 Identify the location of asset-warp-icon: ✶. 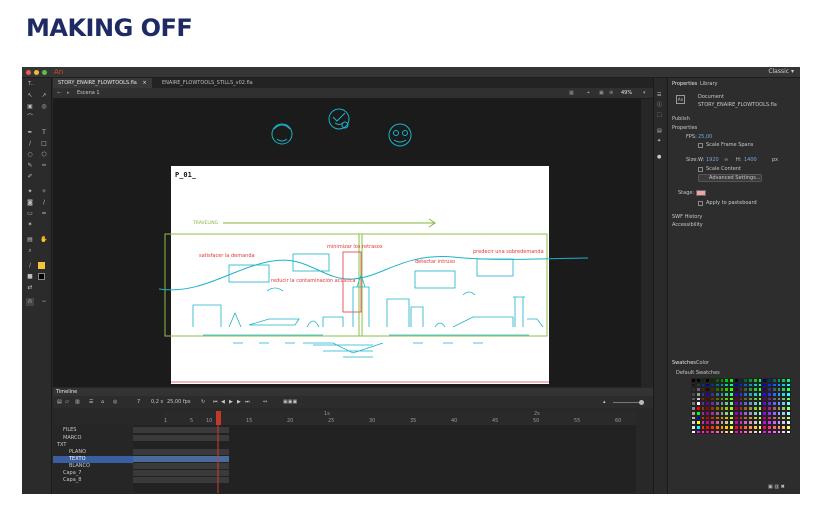
(30, 225).